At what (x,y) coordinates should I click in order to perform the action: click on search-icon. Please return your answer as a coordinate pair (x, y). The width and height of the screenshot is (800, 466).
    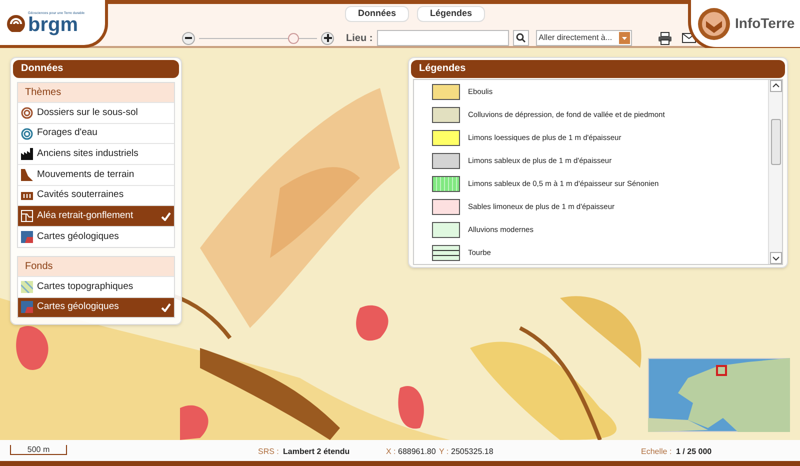
    Looking at the image, I should click on (521, 38).